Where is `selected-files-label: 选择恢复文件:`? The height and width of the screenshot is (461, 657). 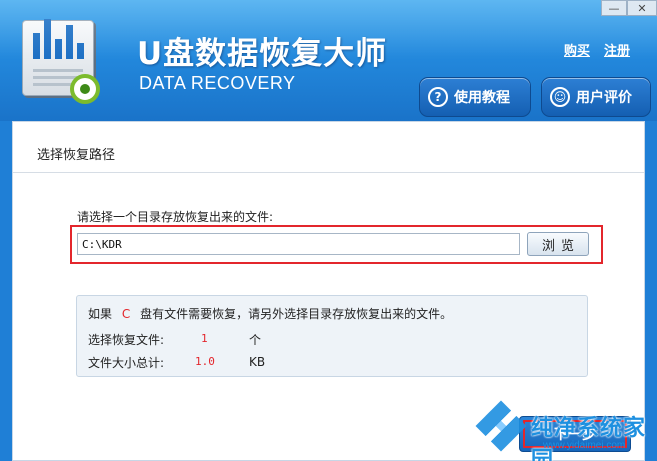
selected-files-label: 选择恢复文件: is located at coordinates (126, 340).